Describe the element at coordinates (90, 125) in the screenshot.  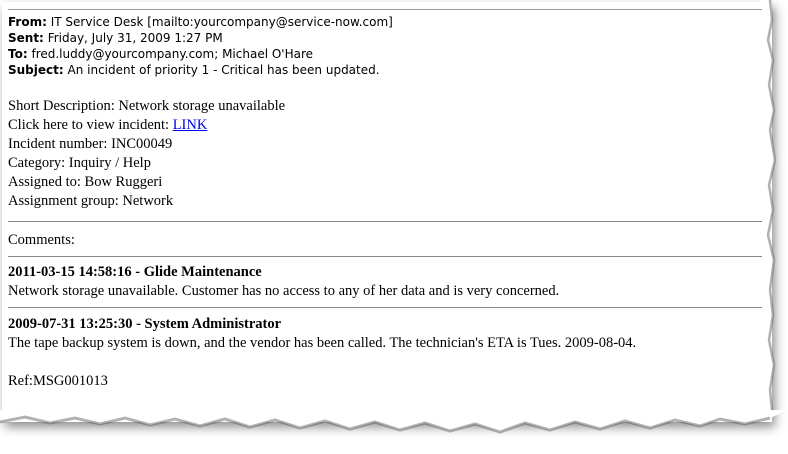
I see `view-incident-prefix: Click here to view incident:` at that location.